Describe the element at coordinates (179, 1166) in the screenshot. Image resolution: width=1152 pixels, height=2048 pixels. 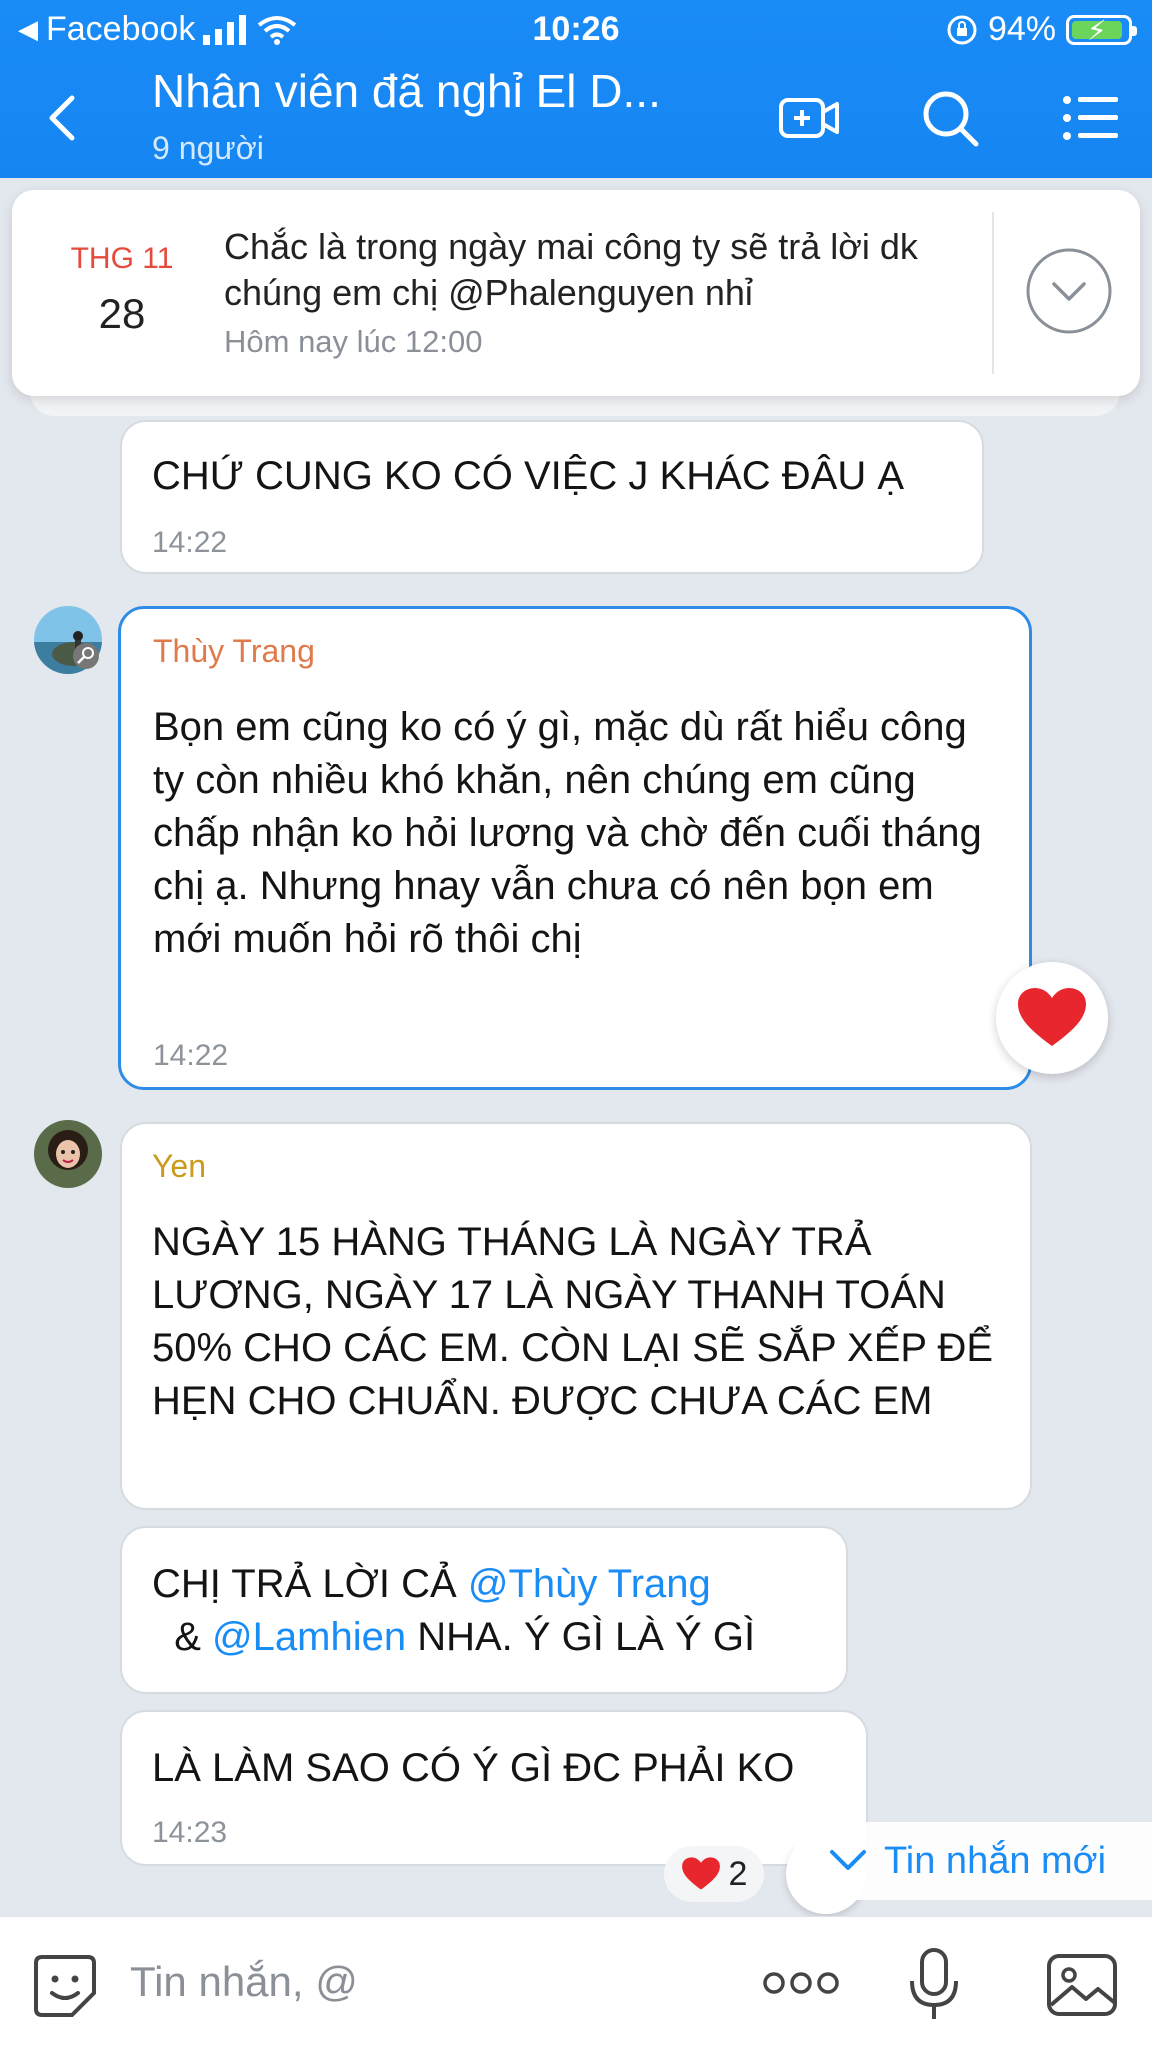
I see `sender-name: Yen` at that location.